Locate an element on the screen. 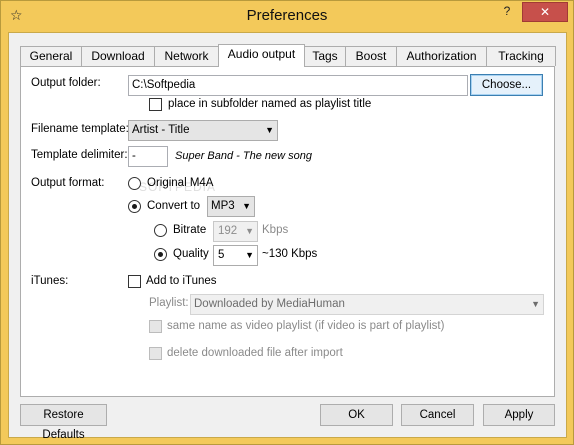 This screenshot has height=445, width=574. tab-network: Network is located at coordinates (186, 56).